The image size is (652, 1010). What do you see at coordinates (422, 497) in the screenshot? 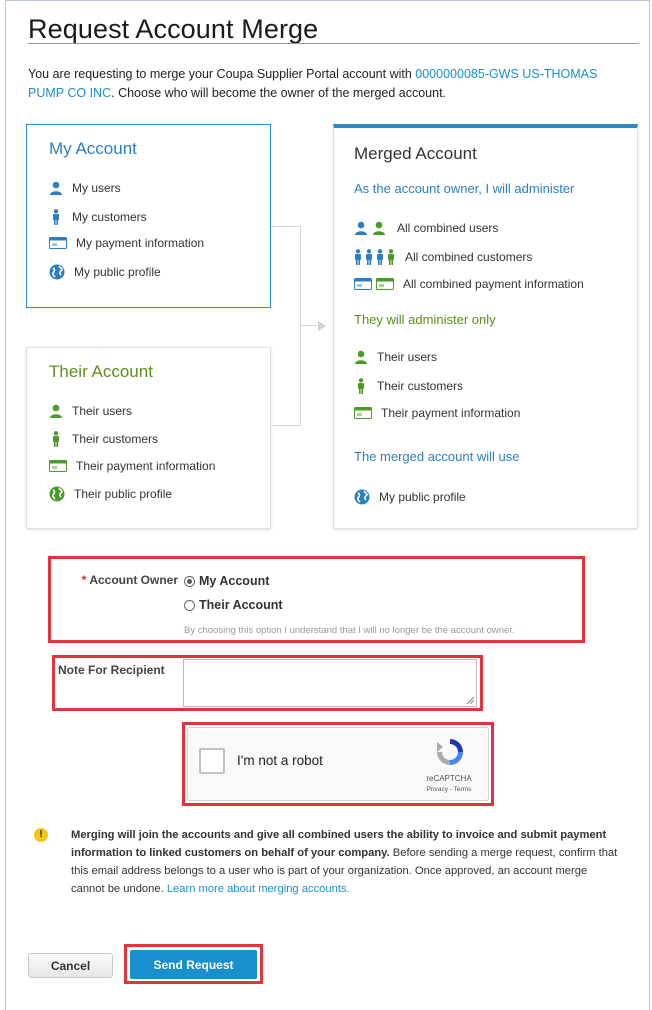
I see `merged-profile-label: My public profile` at bounding box center [422, 497].